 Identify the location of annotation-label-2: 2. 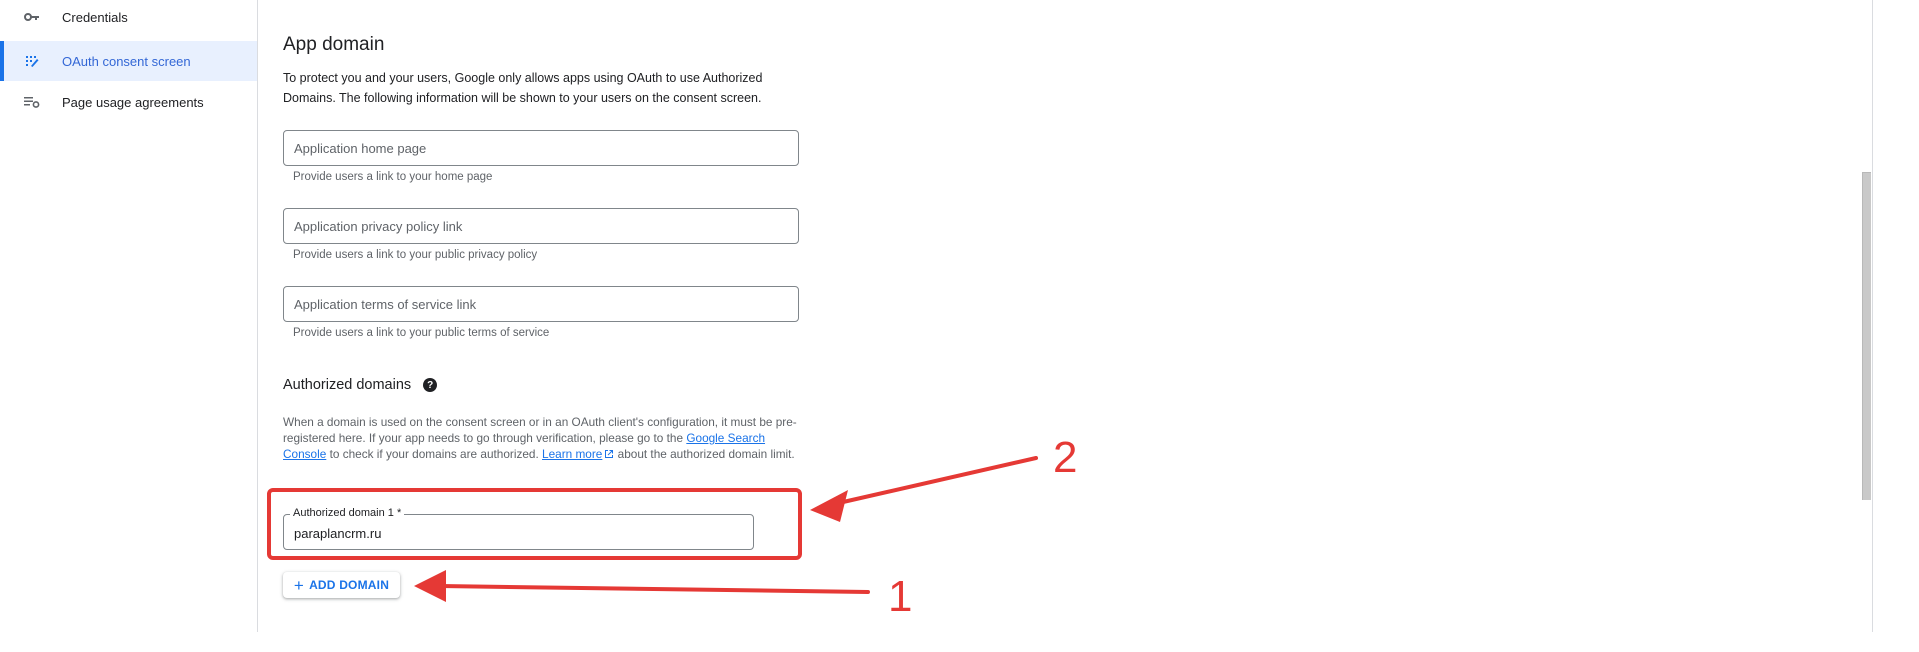
(1065, 457).